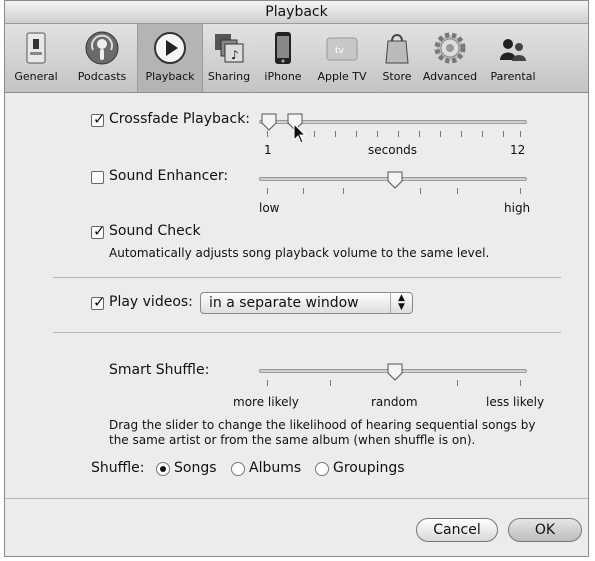  What do you see at coordinates (457, 530) in the screenshot?
I see `cancel-button: Cancel` at bounding box center [457, 530].